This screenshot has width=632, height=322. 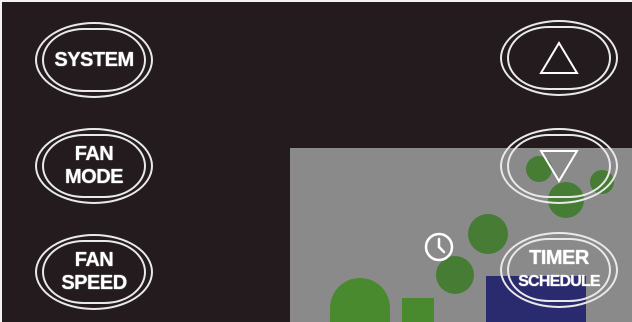 I want to click on up-button, so click(x=559, y=58).